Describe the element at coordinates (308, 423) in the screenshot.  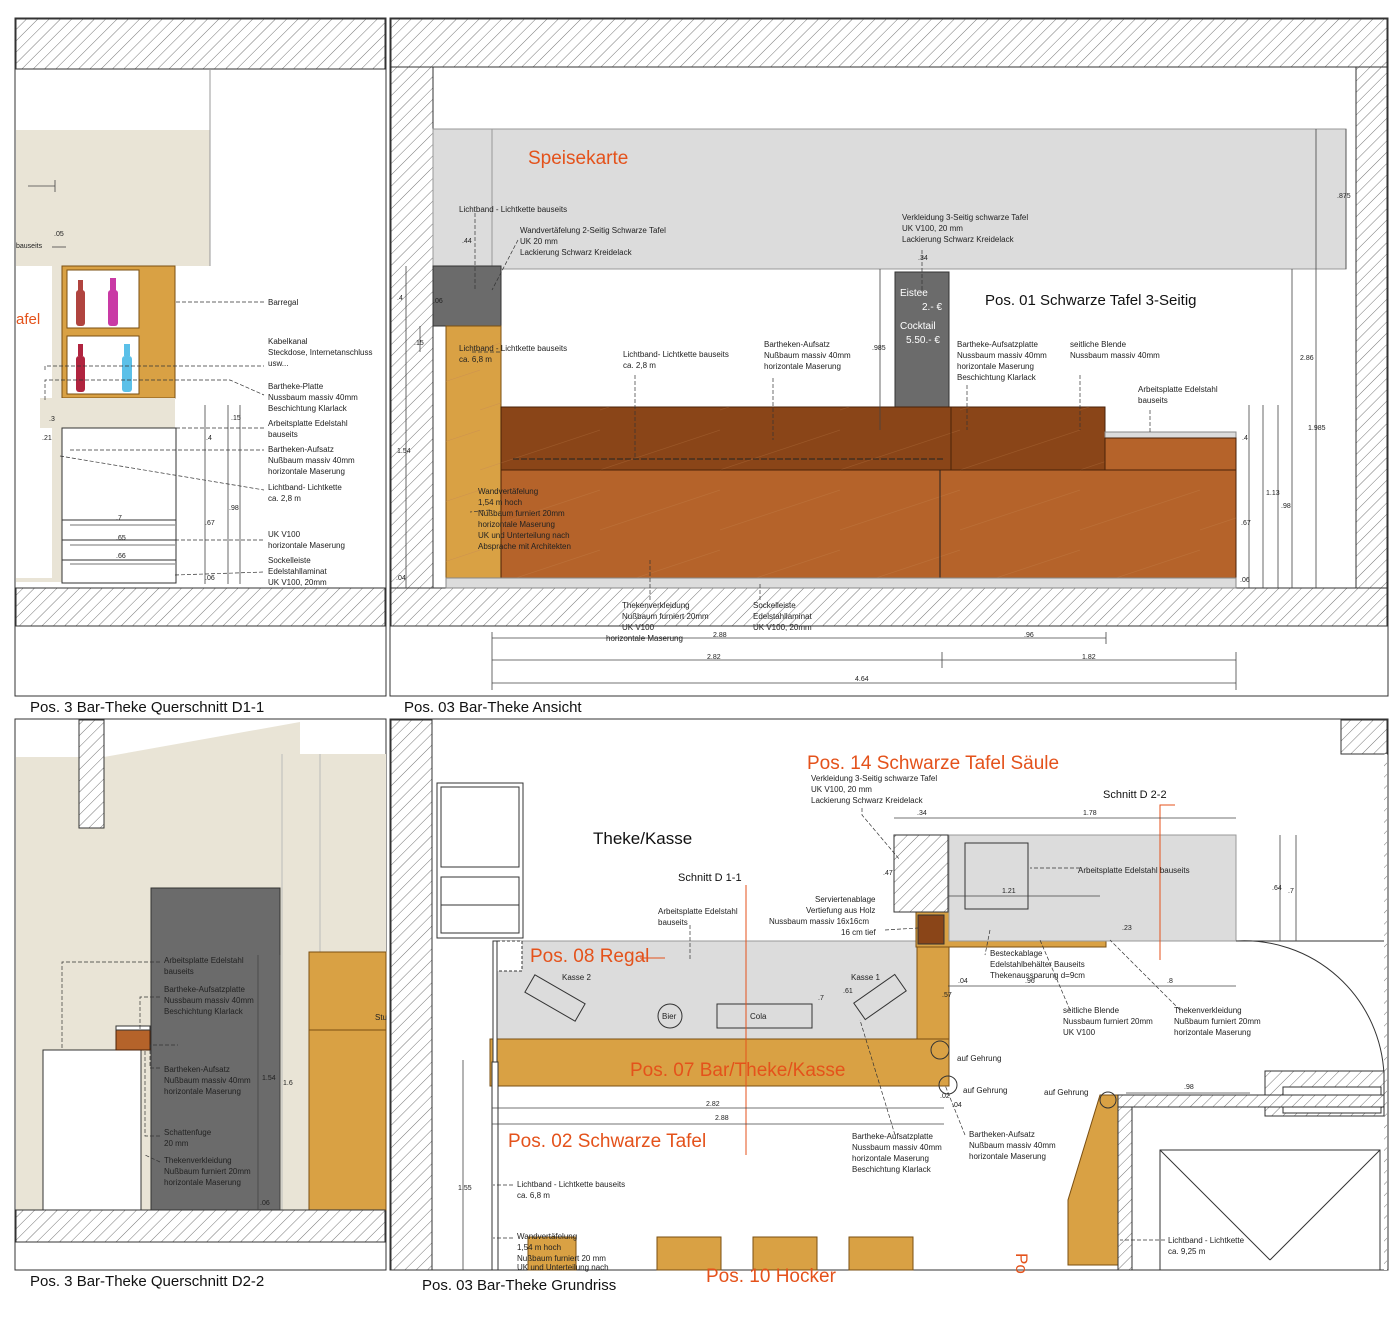
I see `note-arbeit-1: Arbeitsplatte Edelstahl` at that location.